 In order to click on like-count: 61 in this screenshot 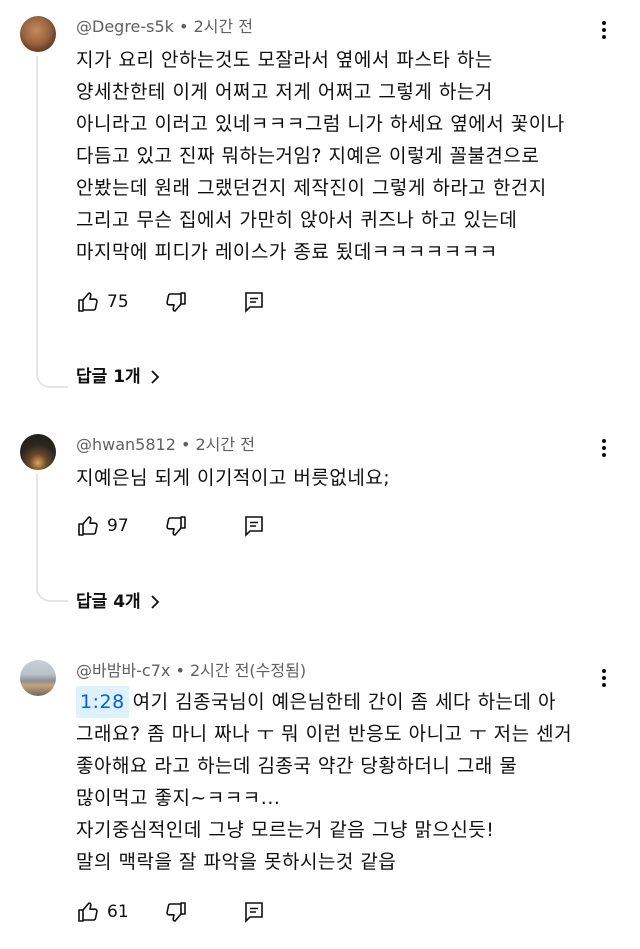, I will do `click(118, 912)`.